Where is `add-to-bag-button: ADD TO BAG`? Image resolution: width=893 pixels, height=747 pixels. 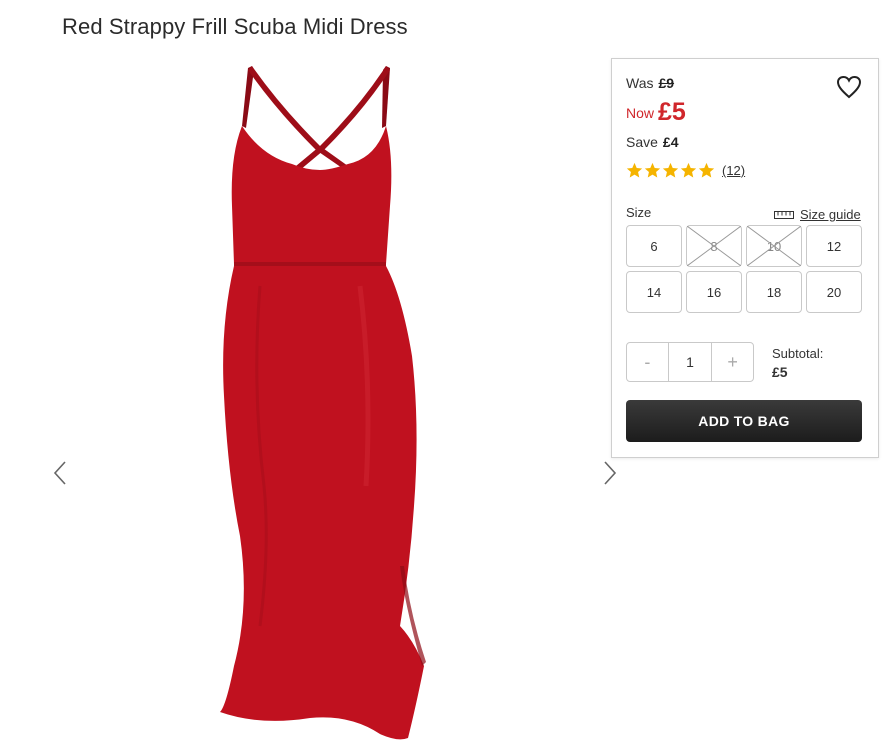 add-to-bag-button: ADD TO BAG is located at coordinates (744, 421).